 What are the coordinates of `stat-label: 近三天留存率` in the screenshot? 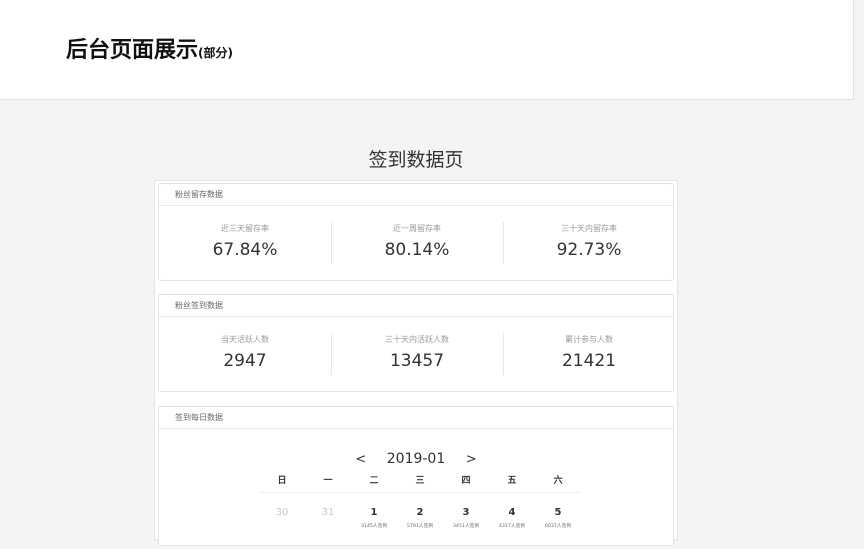 It's located at (245, 228).